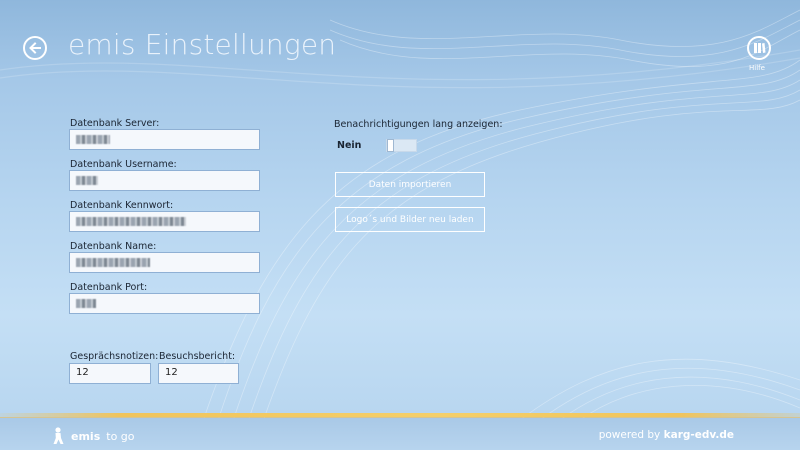  Describe the element at coordinates (164, 139) in the screenshot. I see `server-input` at that location.